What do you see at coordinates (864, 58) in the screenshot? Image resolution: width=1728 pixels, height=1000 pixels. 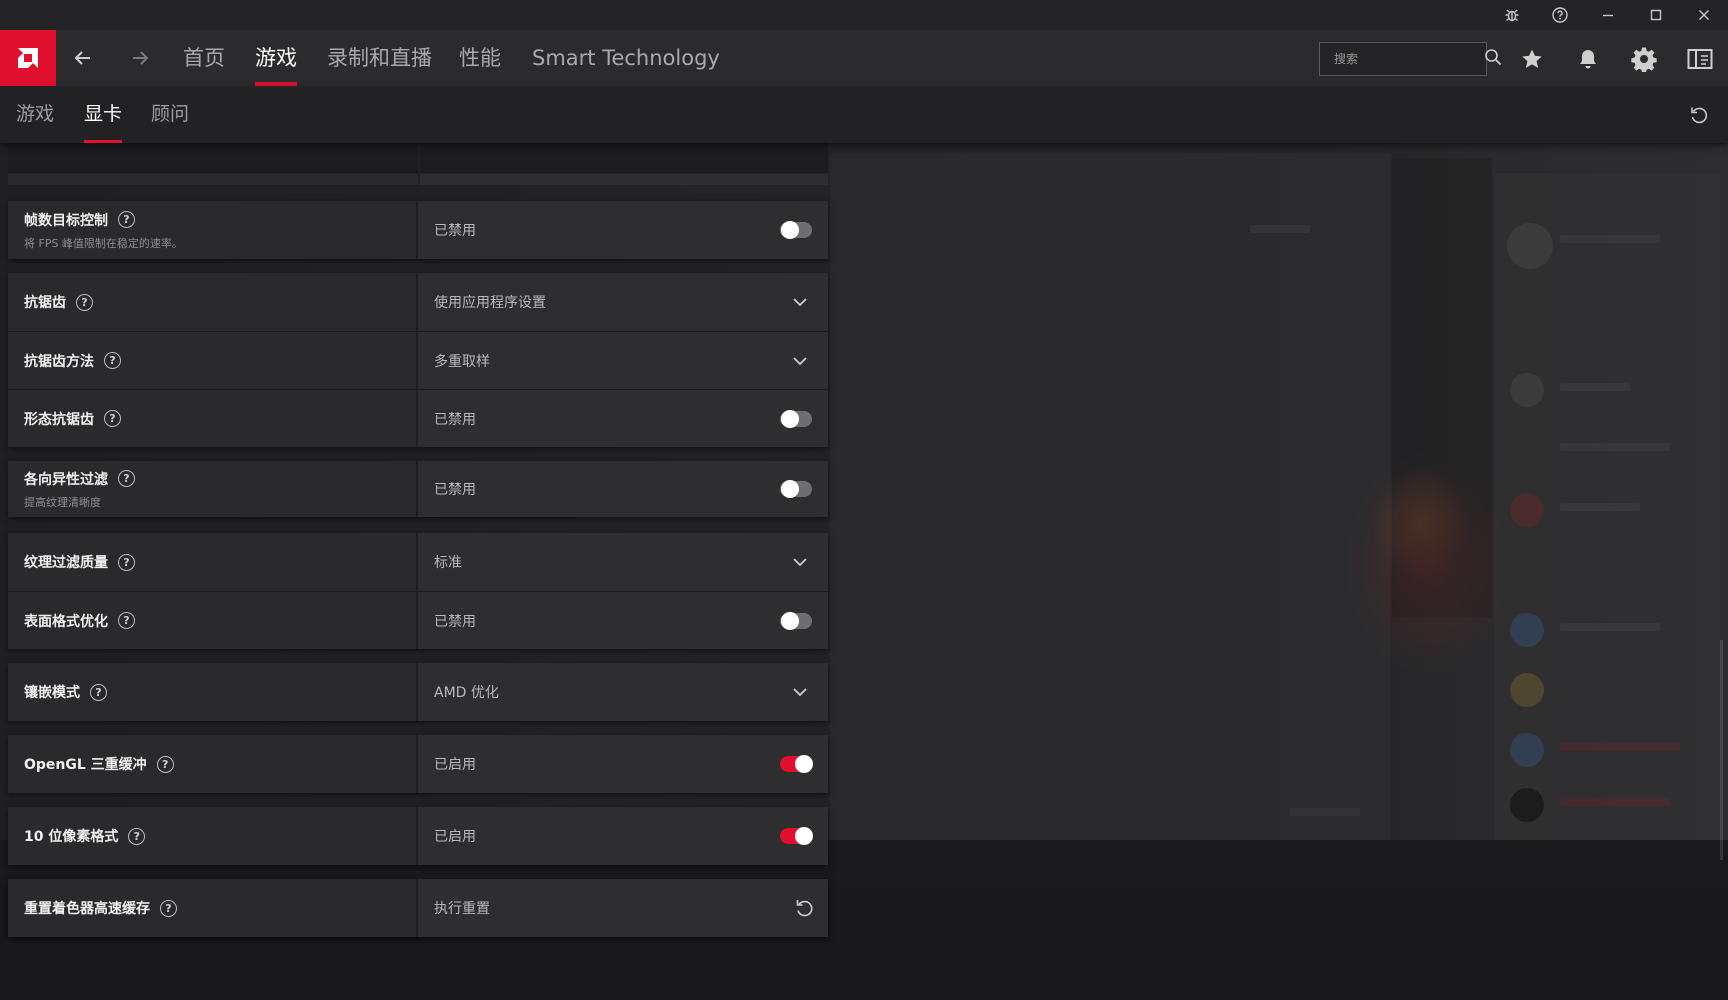 I see `main-nav: 首页 游戏 录制和直播 性能 Smart Technology` at bounding box center [864, 58].